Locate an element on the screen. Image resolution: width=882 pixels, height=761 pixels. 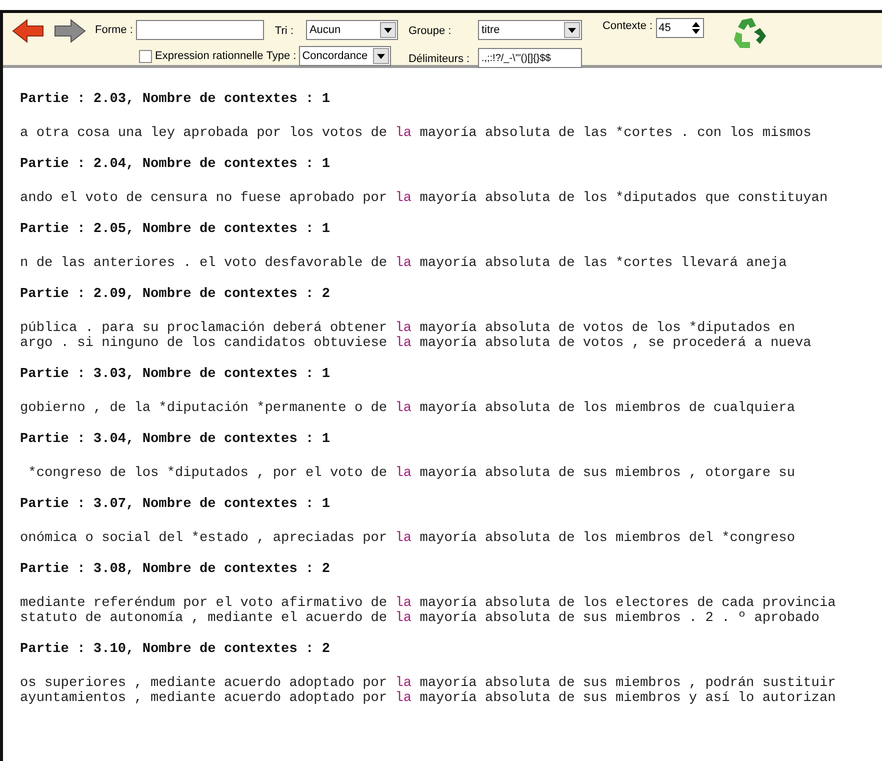
delimiters-input: .,;:!?/_-\'"()[]{}$$ is located at coordinates (530, 58).